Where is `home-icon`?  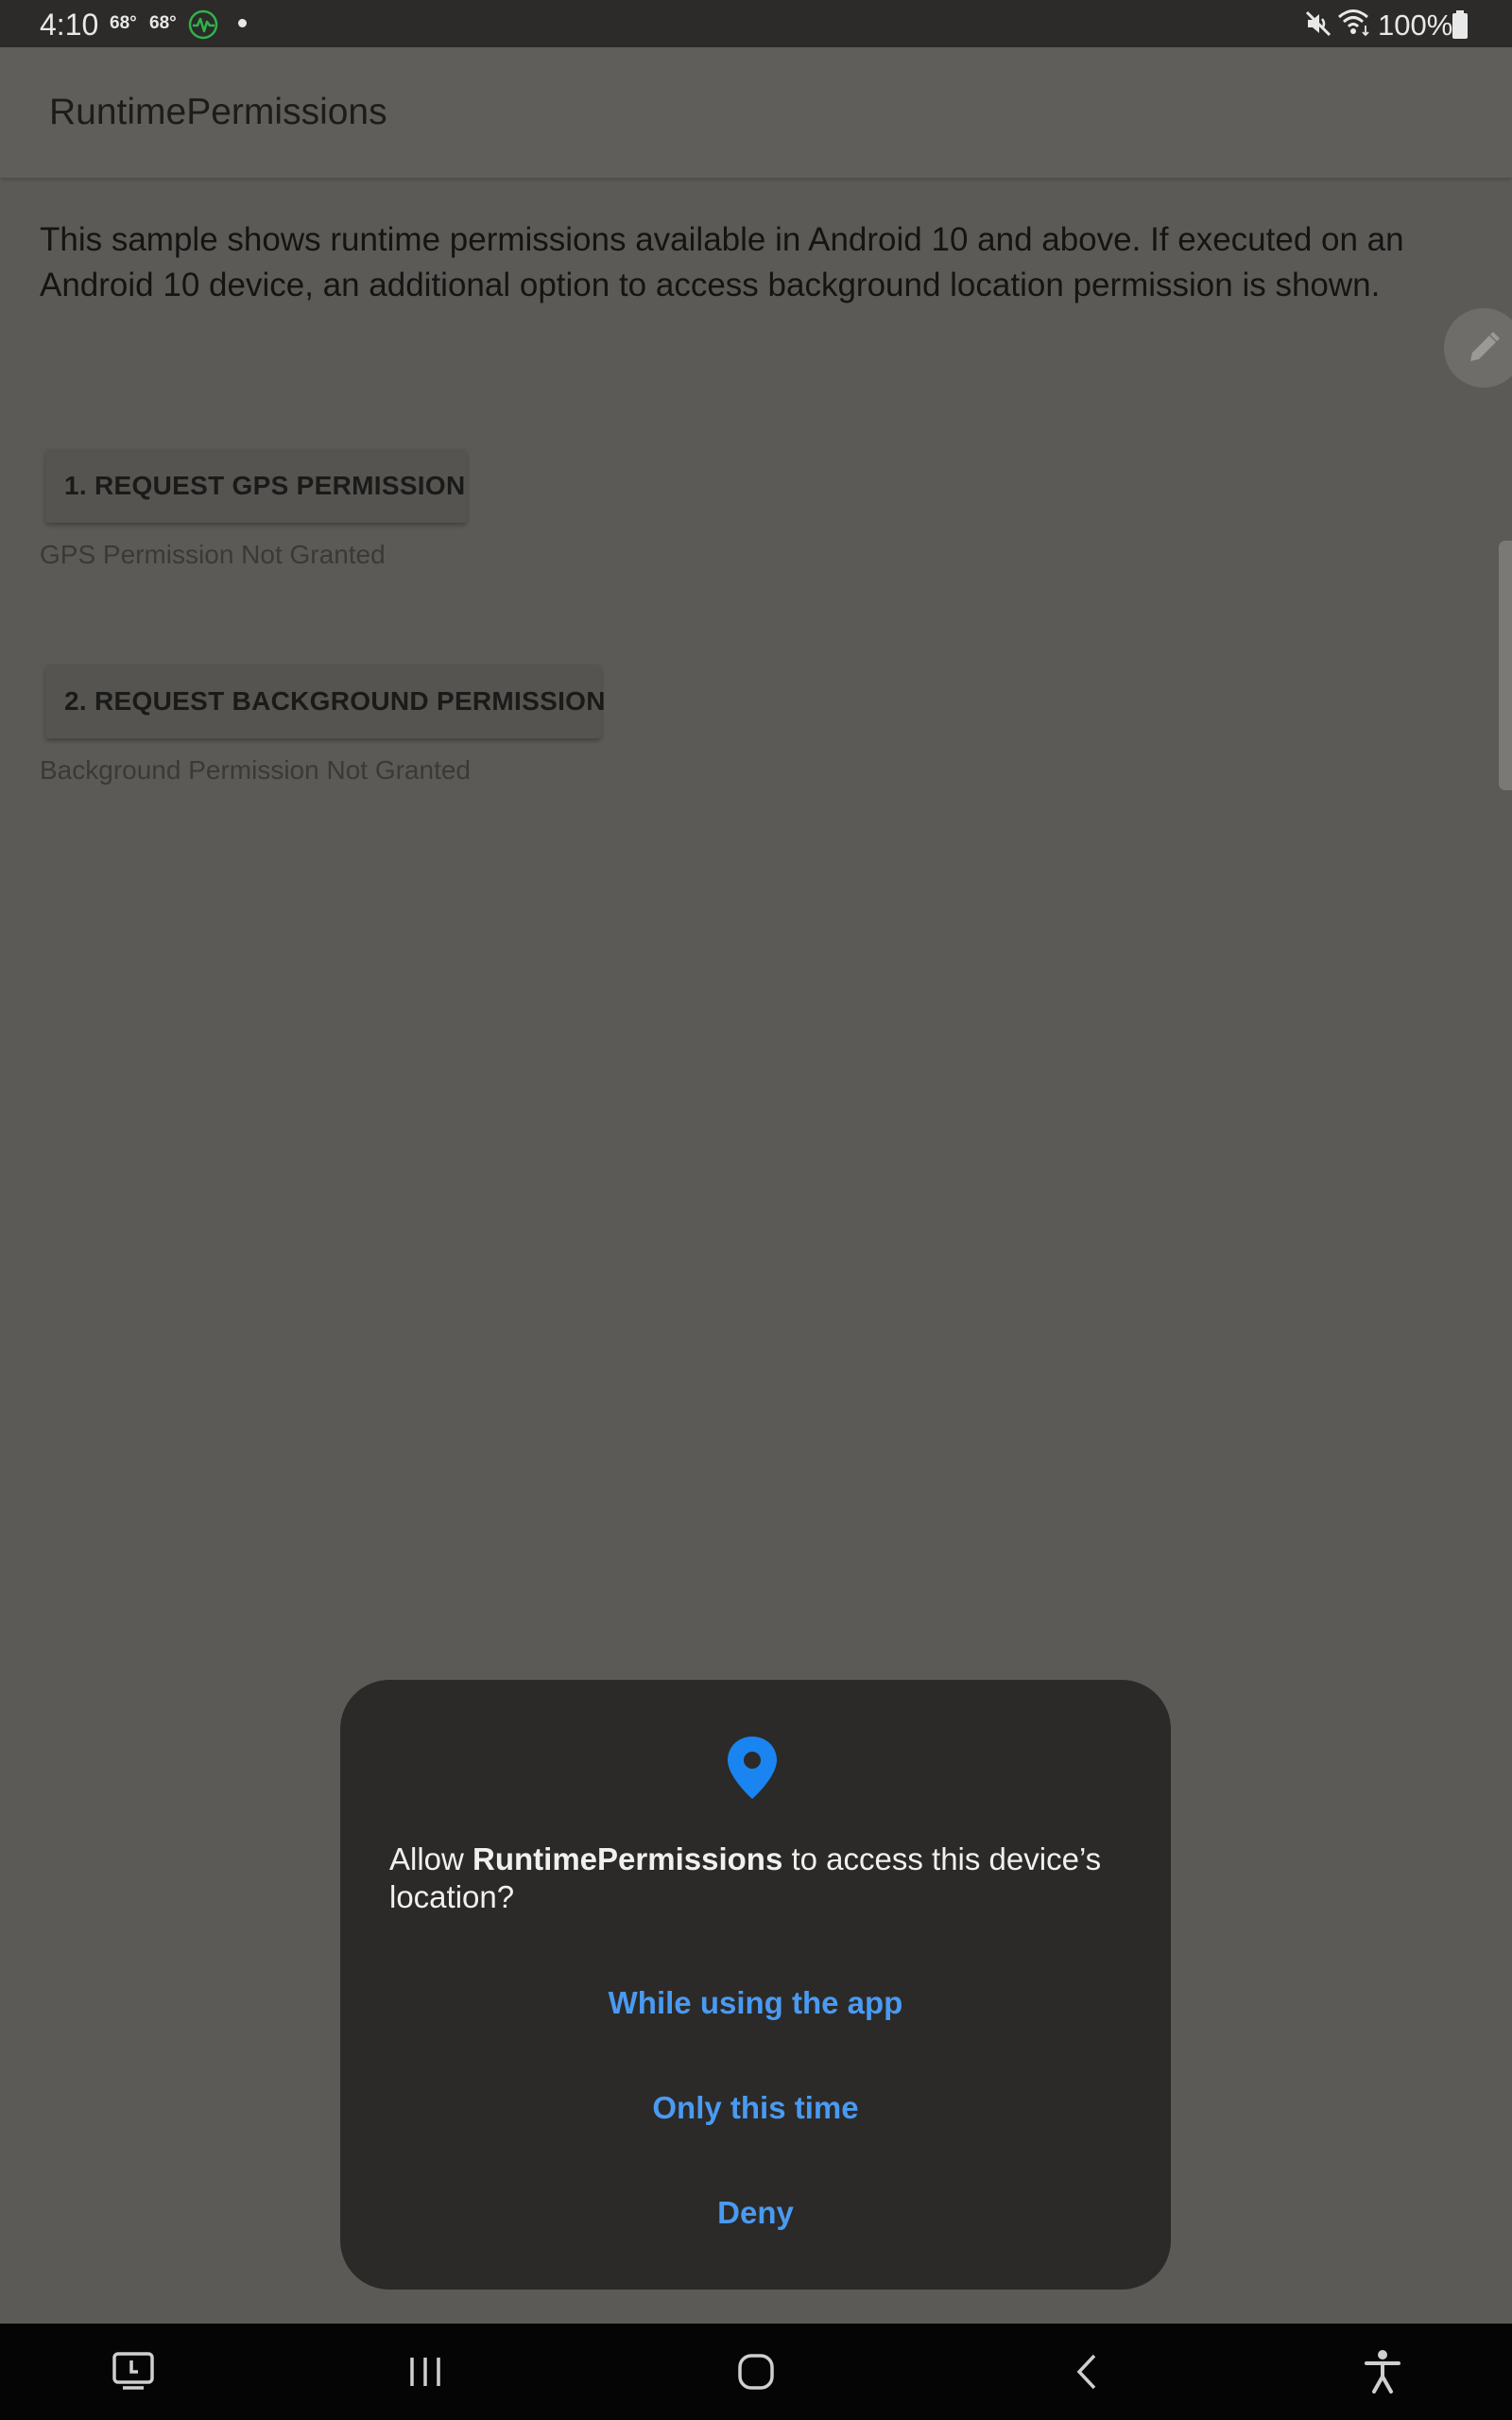
home-icon is located at coordinates (756, 2371).